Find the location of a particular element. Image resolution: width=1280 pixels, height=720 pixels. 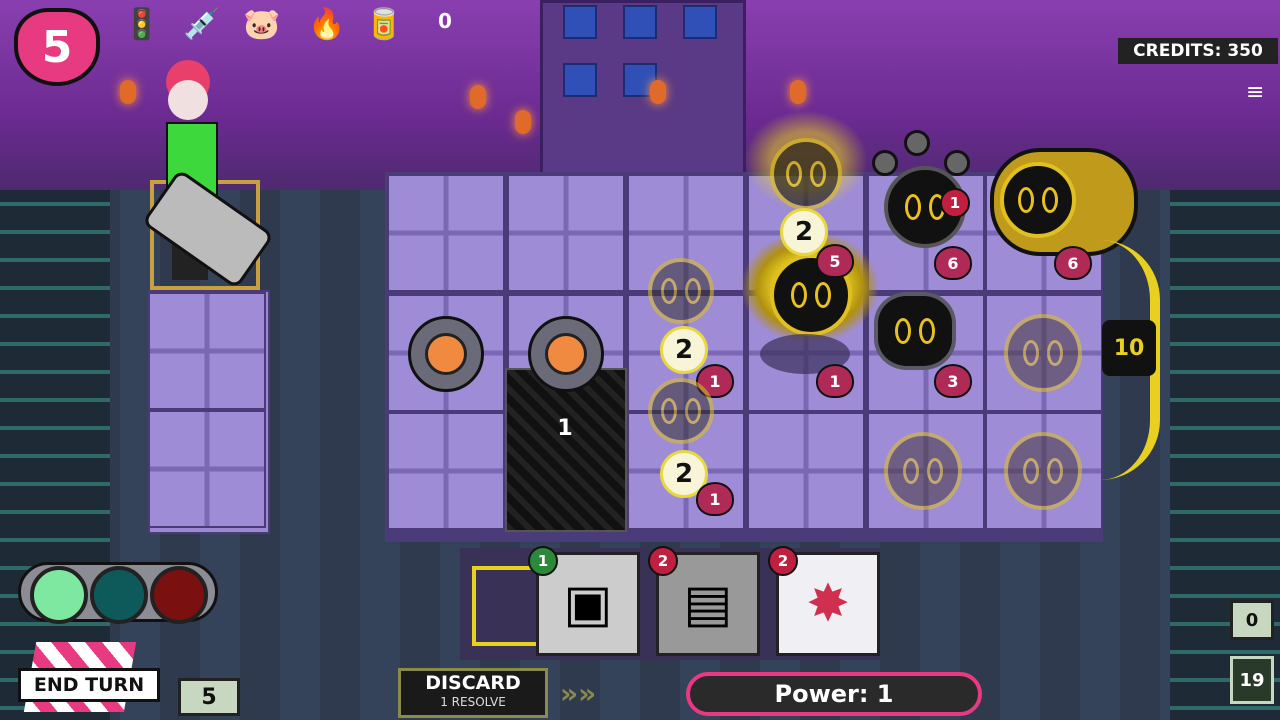

draw-pile-count: 19 is located at coordinates (1252, 680).